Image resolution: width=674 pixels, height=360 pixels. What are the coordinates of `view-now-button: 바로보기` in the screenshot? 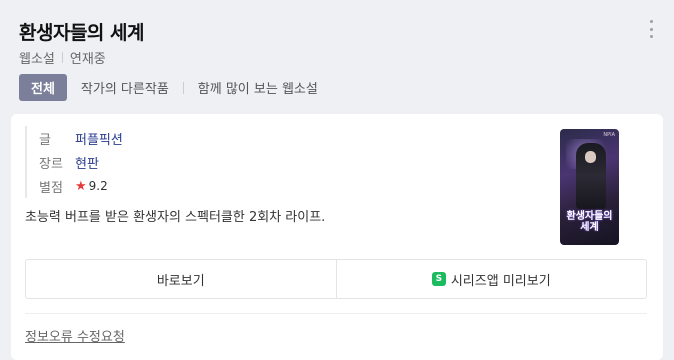 It's located at (181, 279).